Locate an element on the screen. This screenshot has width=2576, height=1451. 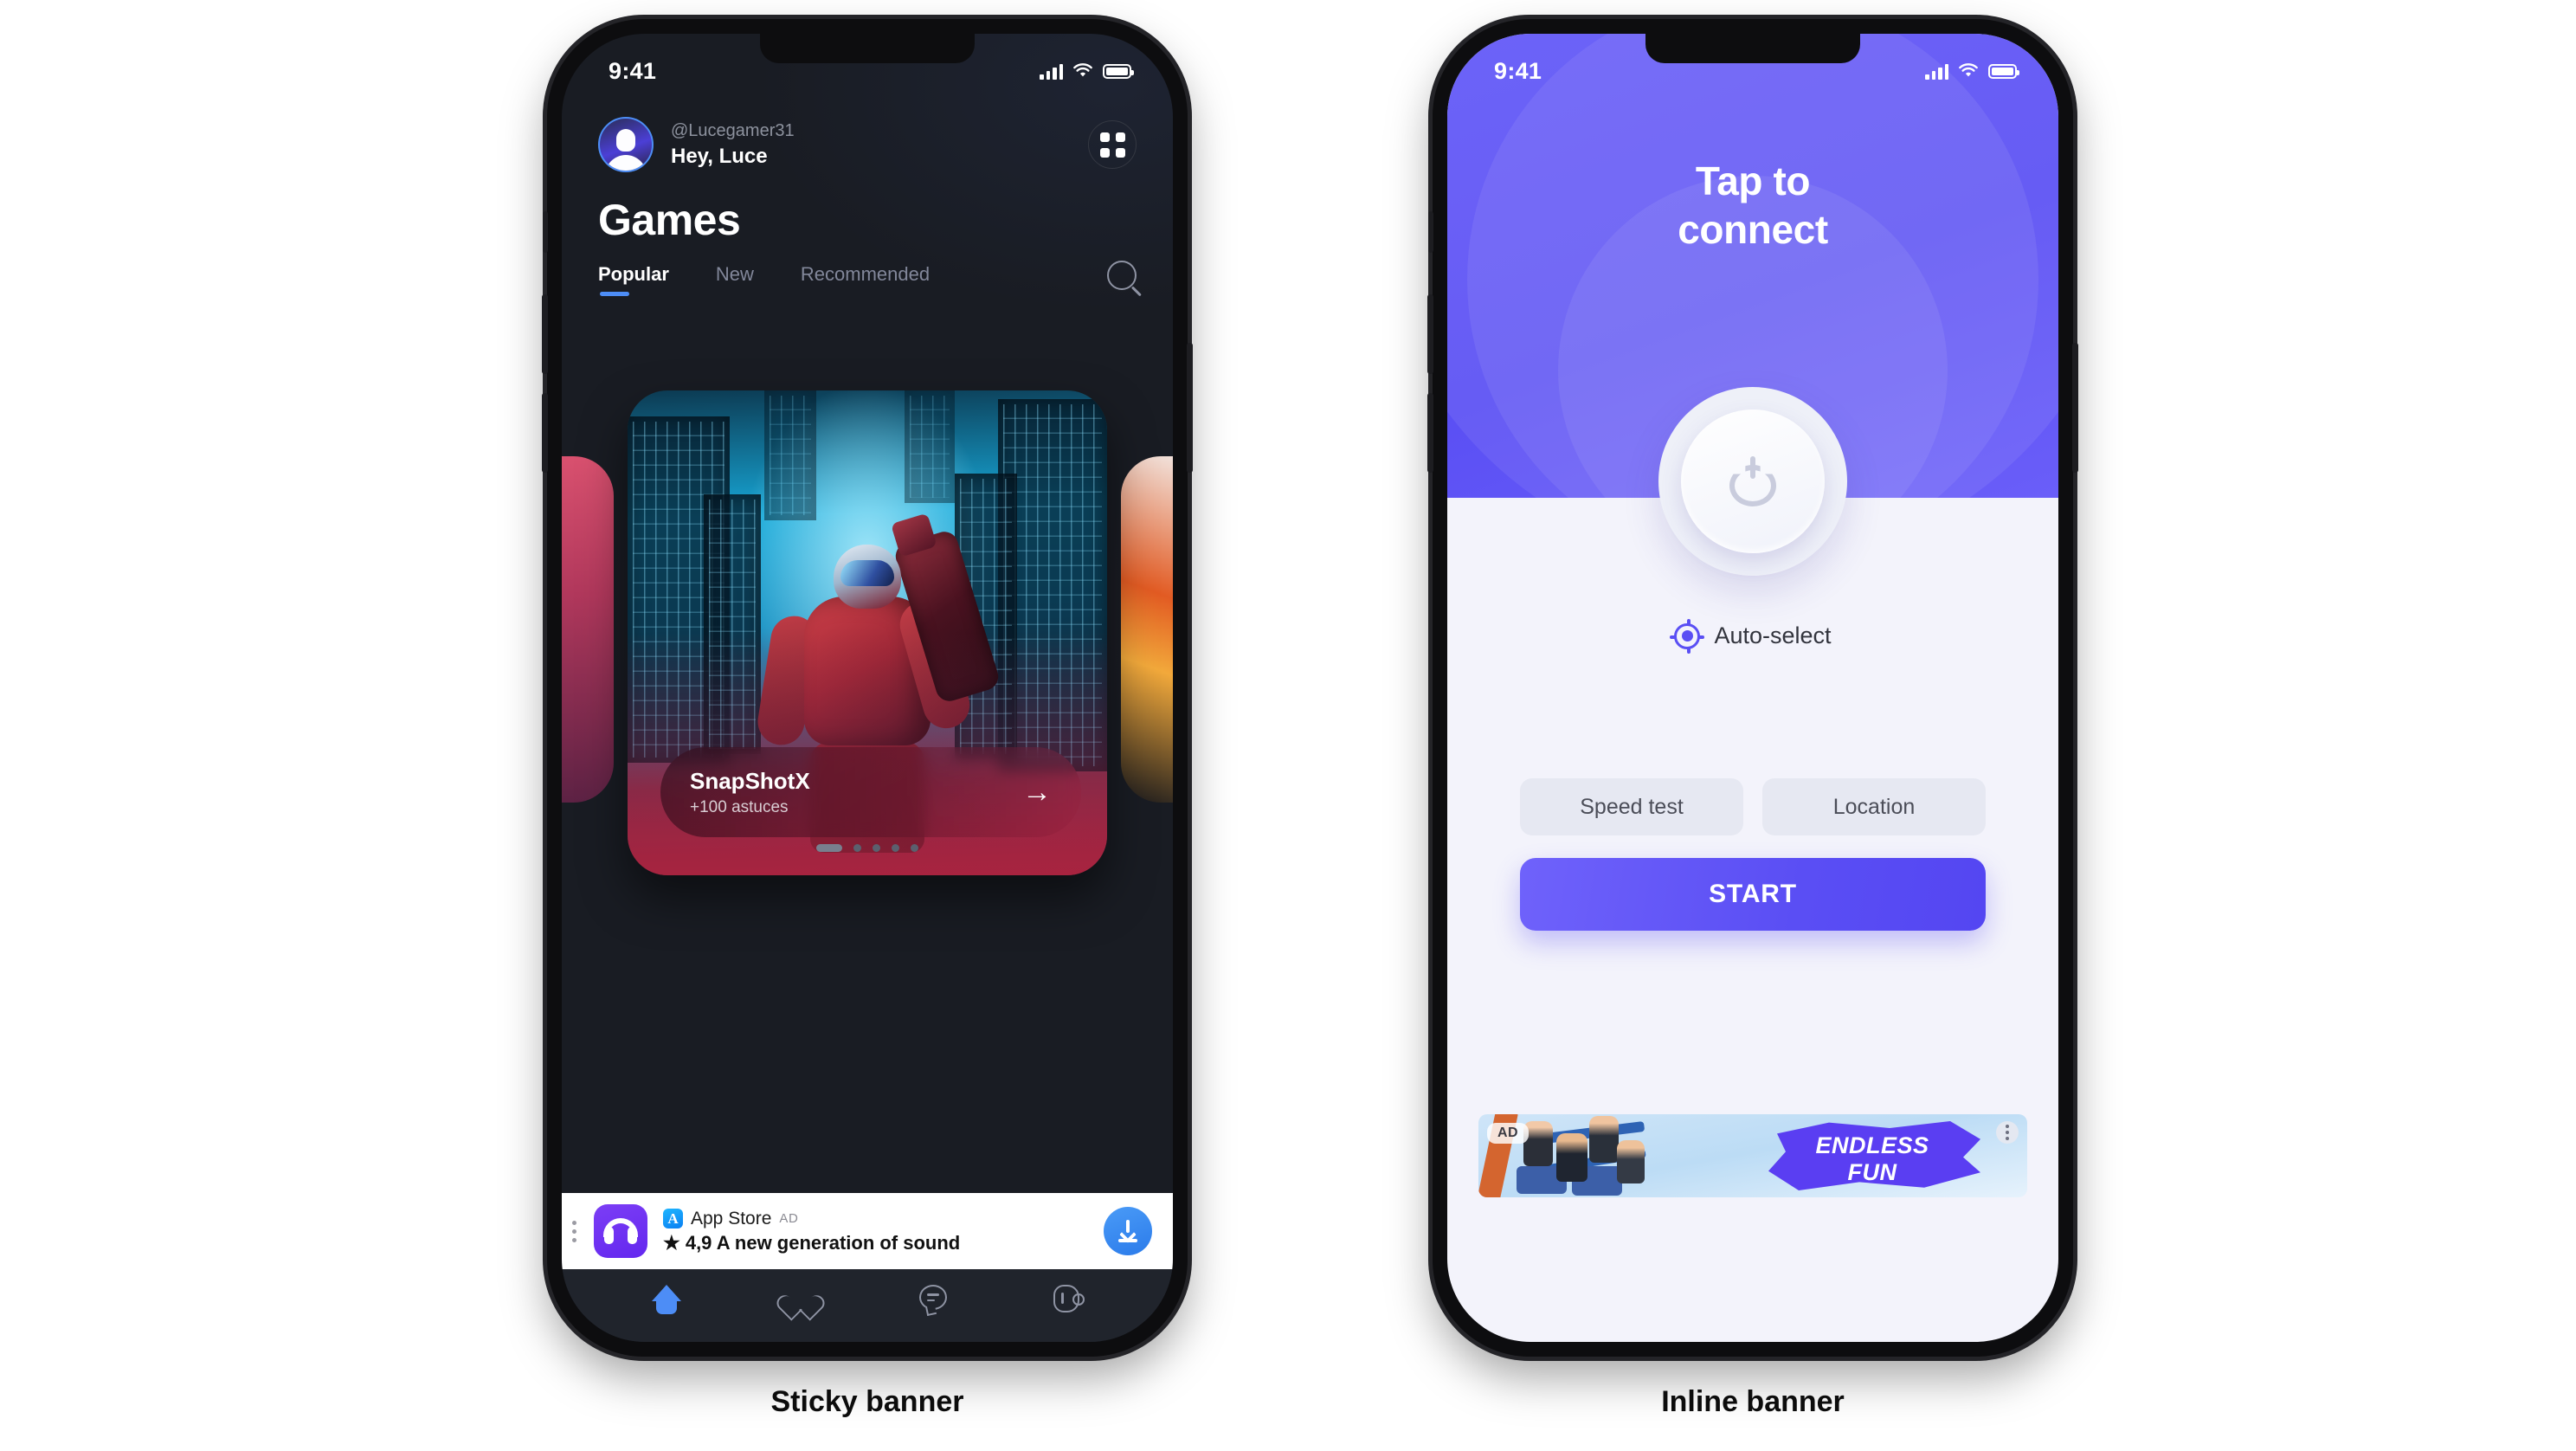
arrow-right-icon: → is located at coordinates (1037, 792).